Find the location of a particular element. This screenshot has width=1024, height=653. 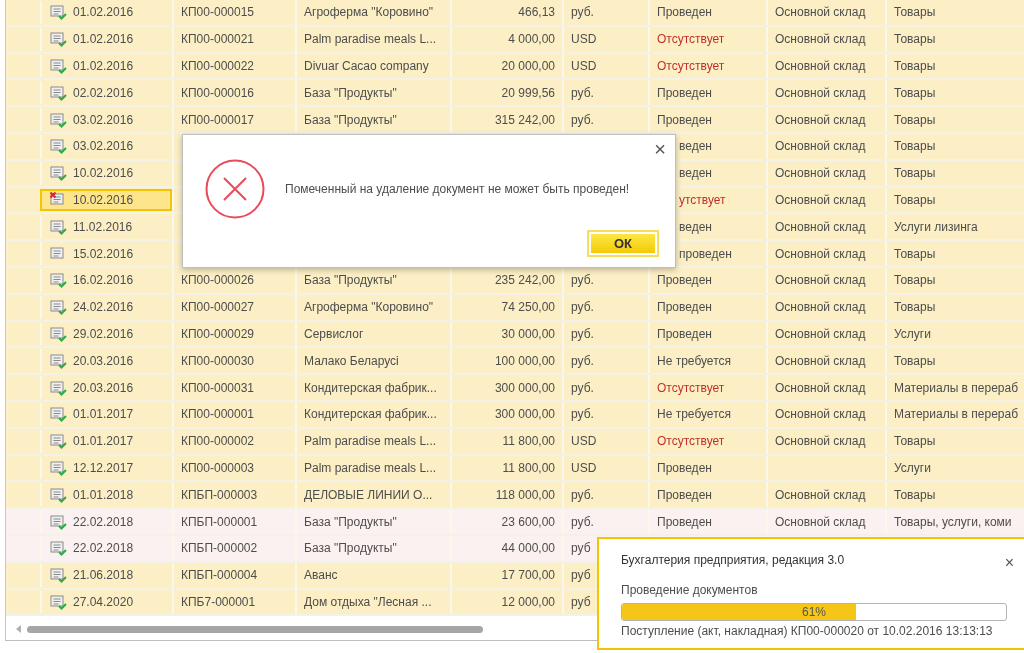

counterparty-cell: Малако Беларусі is located at coordinates (351, 360).